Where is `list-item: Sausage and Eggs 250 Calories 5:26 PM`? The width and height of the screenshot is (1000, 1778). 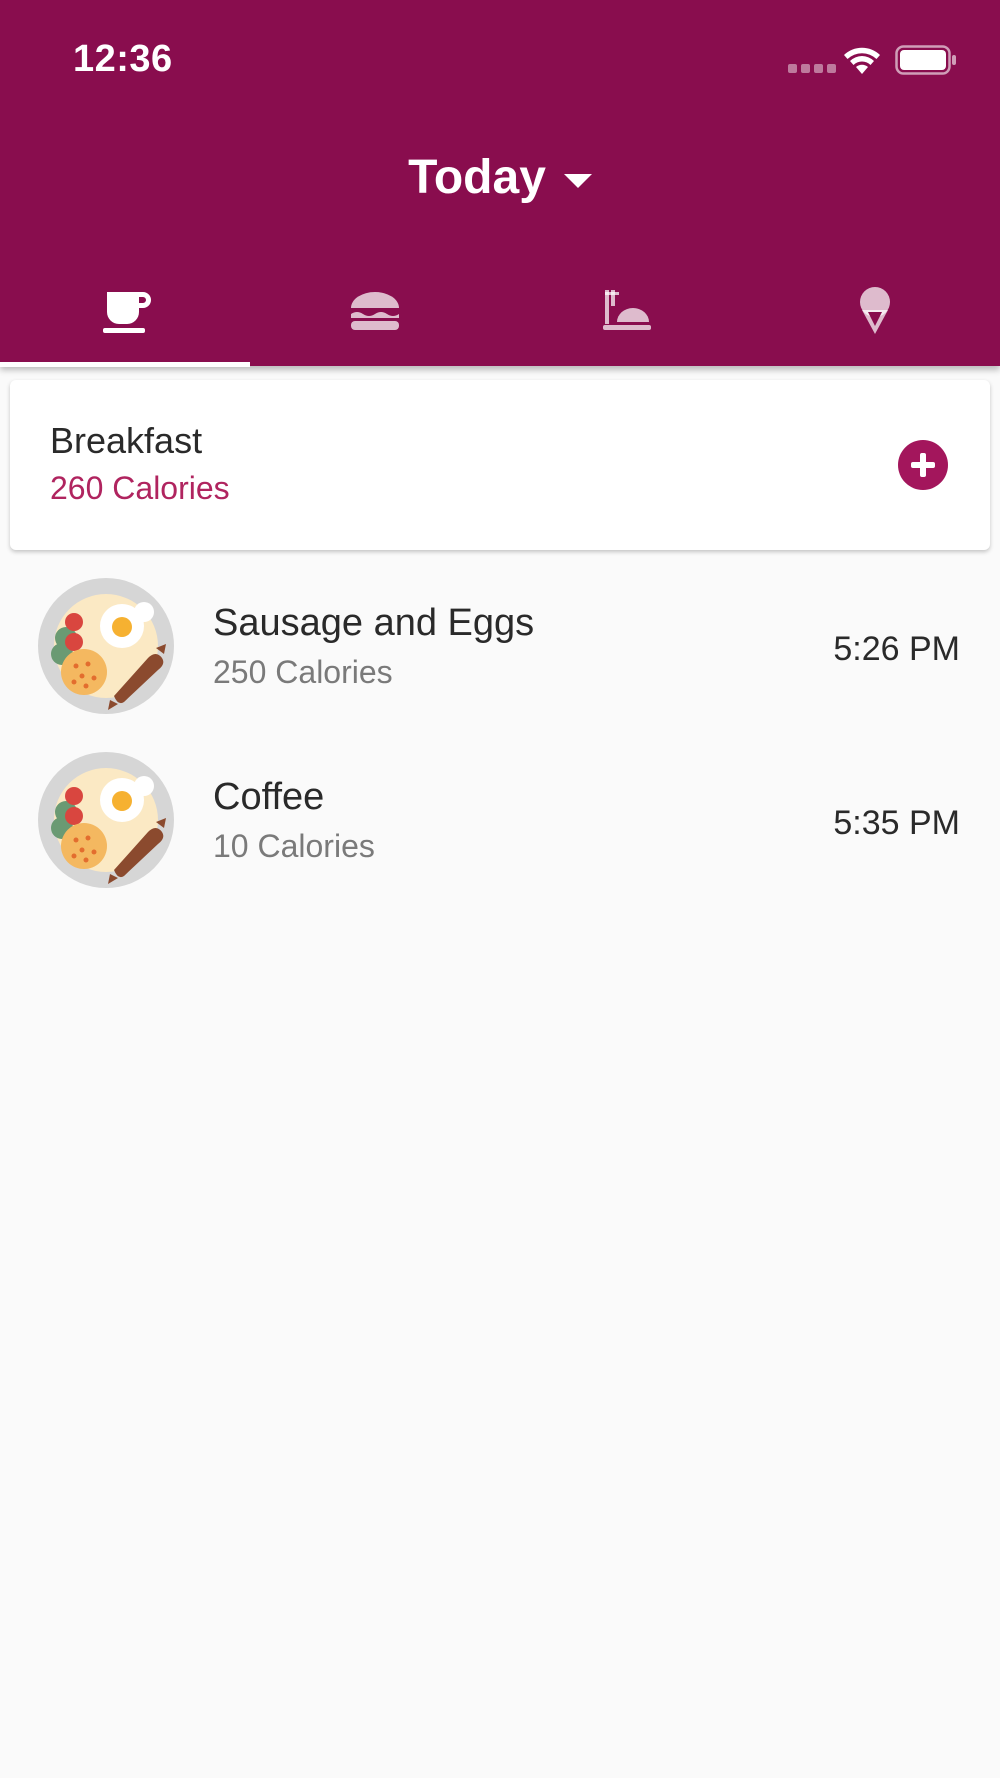
list-item: Sausage and Eggs 250 Calories 5:26 PM is located at coordinates (500, 647).